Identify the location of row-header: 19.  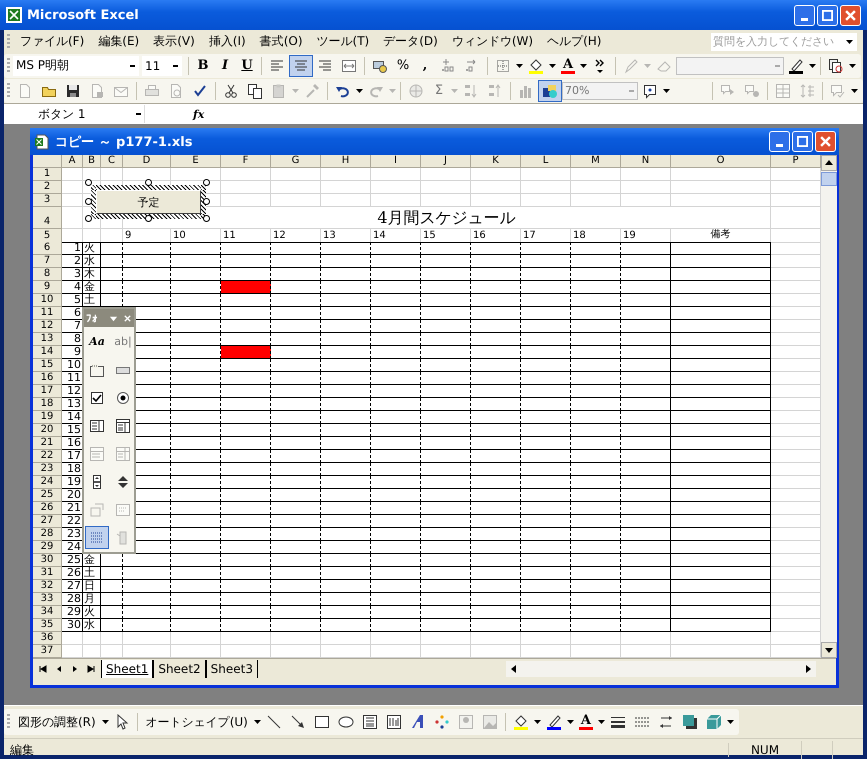
(47, 417).